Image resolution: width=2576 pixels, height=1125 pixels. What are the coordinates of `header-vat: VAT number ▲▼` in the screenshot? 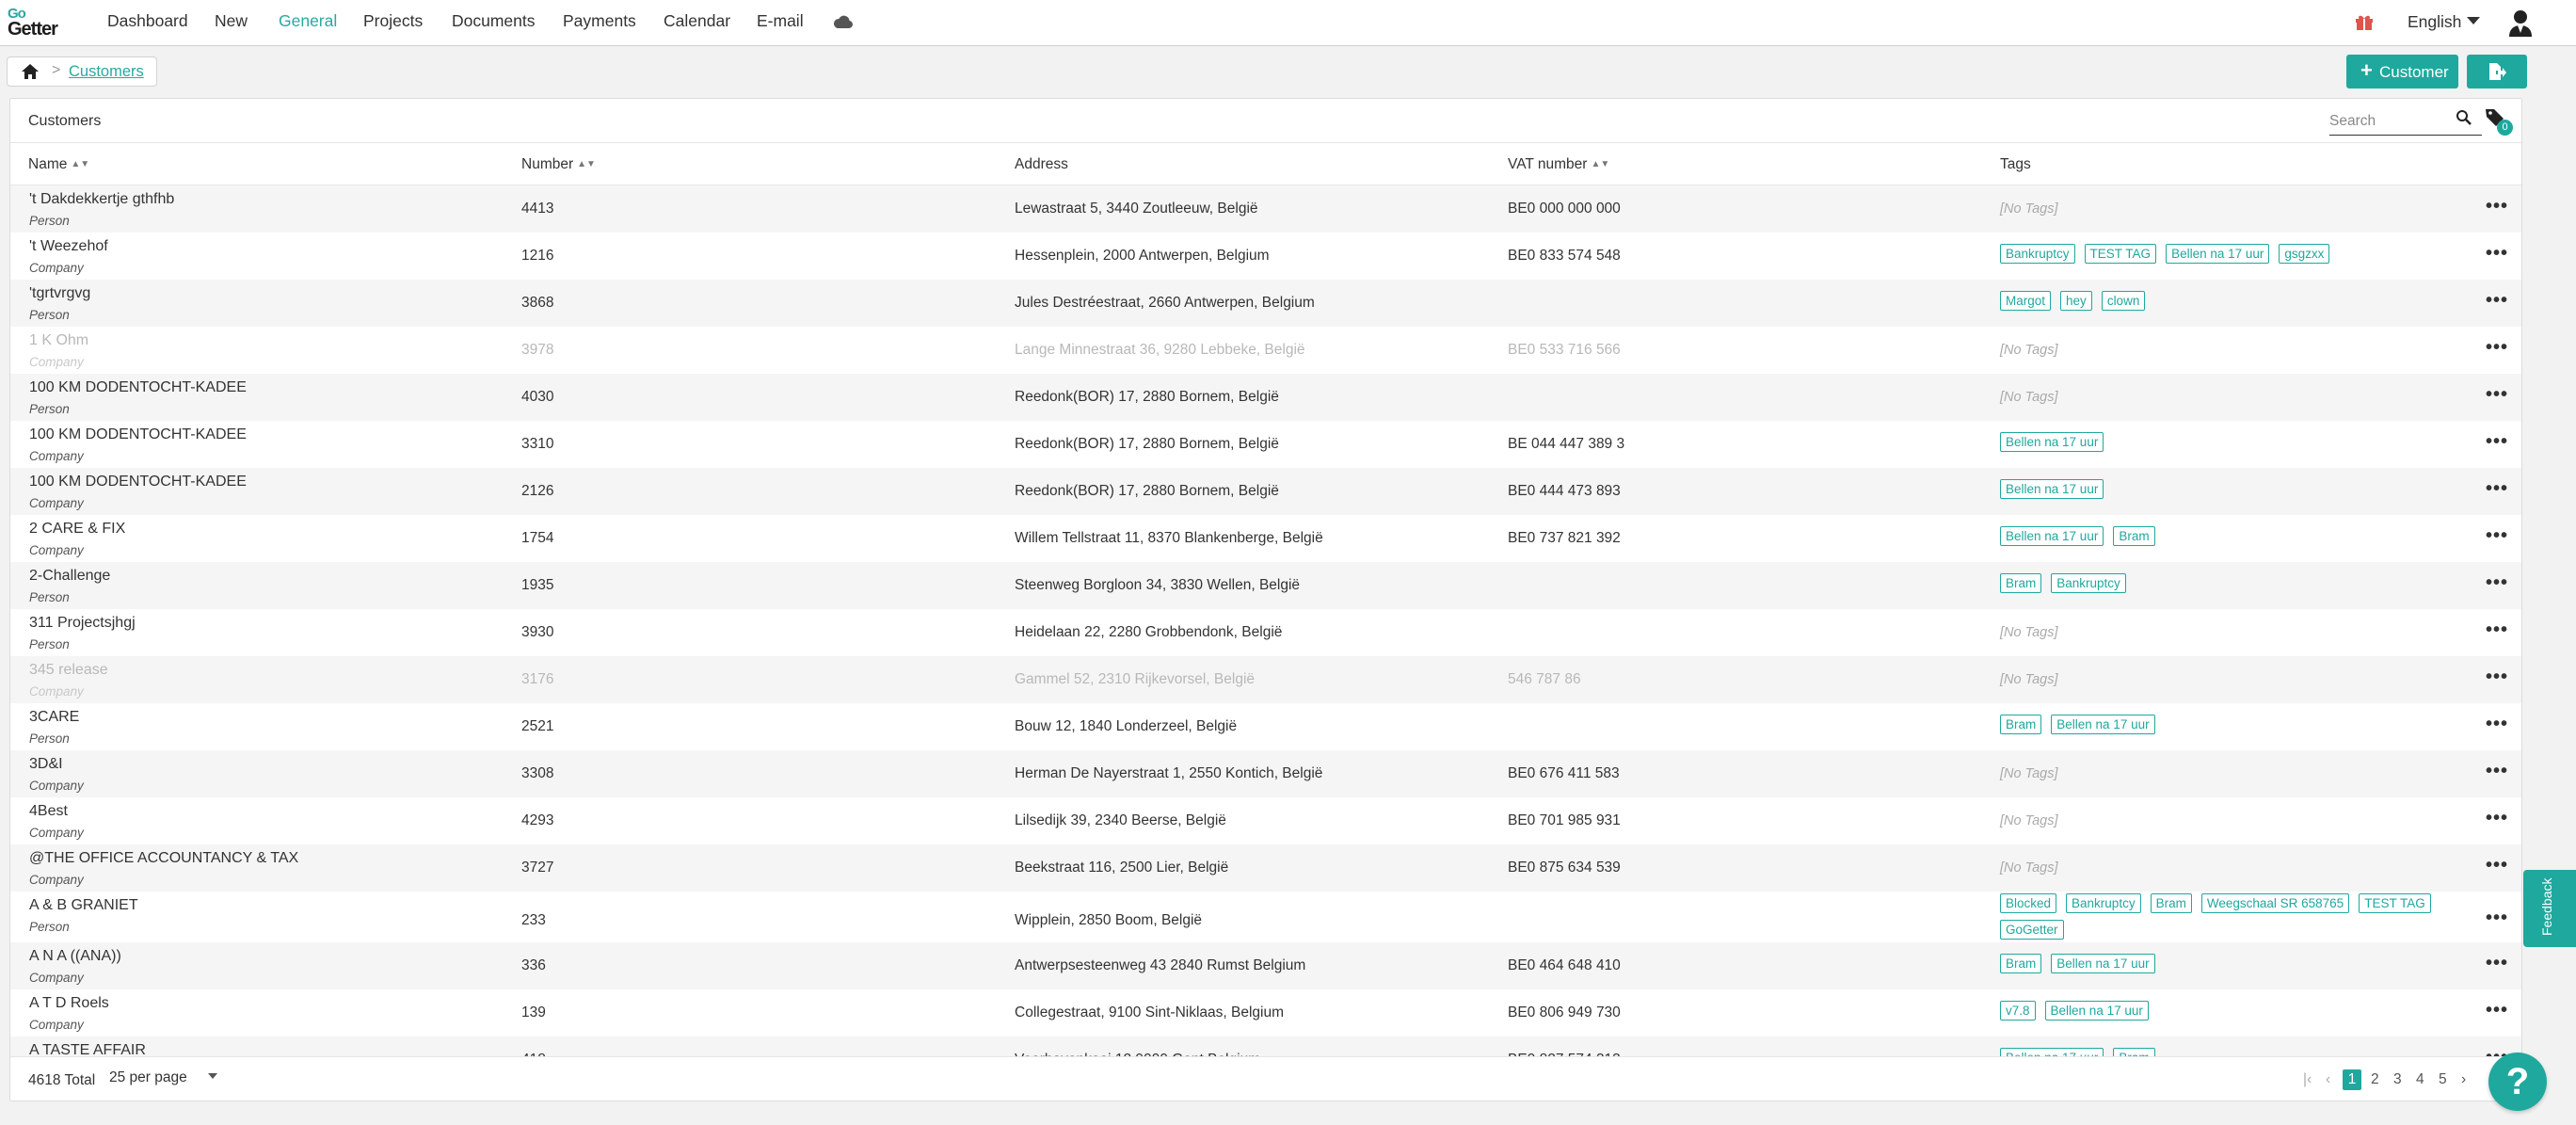 It's located at (1558, 164).